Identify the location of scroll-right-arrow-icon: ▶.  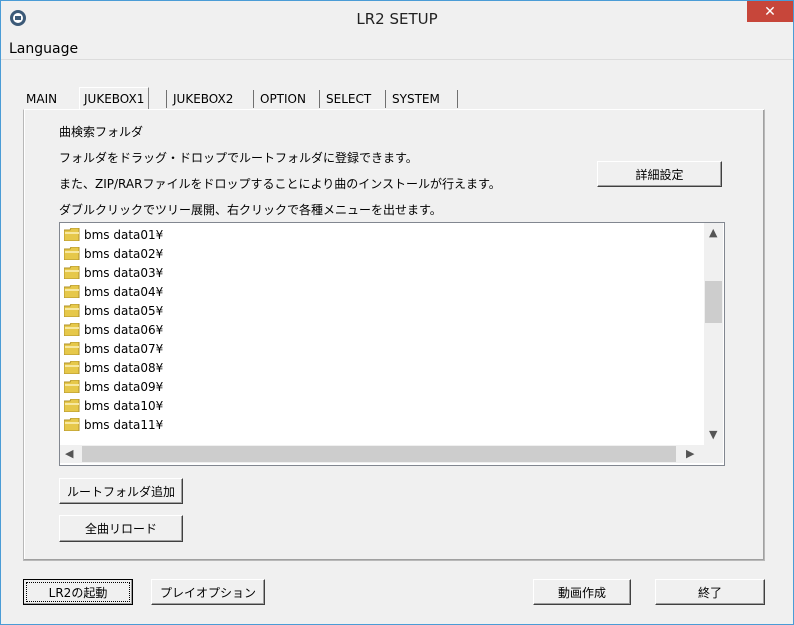
(690, 453).